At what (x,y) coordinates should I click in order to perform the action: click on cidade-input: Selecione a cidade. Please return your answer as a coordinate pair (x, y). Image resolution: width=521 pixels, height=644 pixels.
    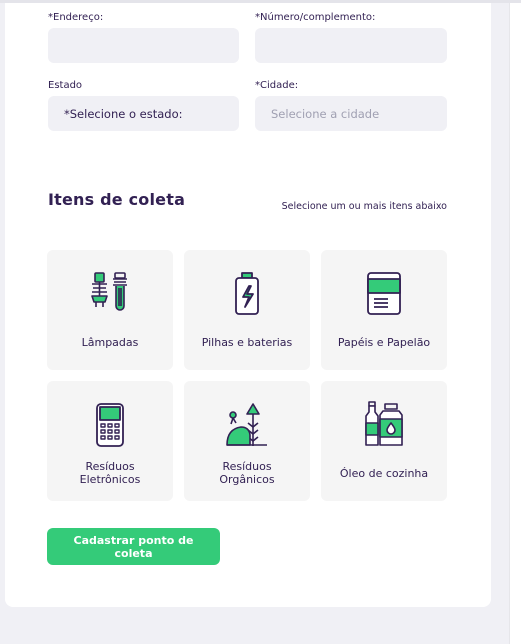
    Looking at the image, I should click on (351, 113).